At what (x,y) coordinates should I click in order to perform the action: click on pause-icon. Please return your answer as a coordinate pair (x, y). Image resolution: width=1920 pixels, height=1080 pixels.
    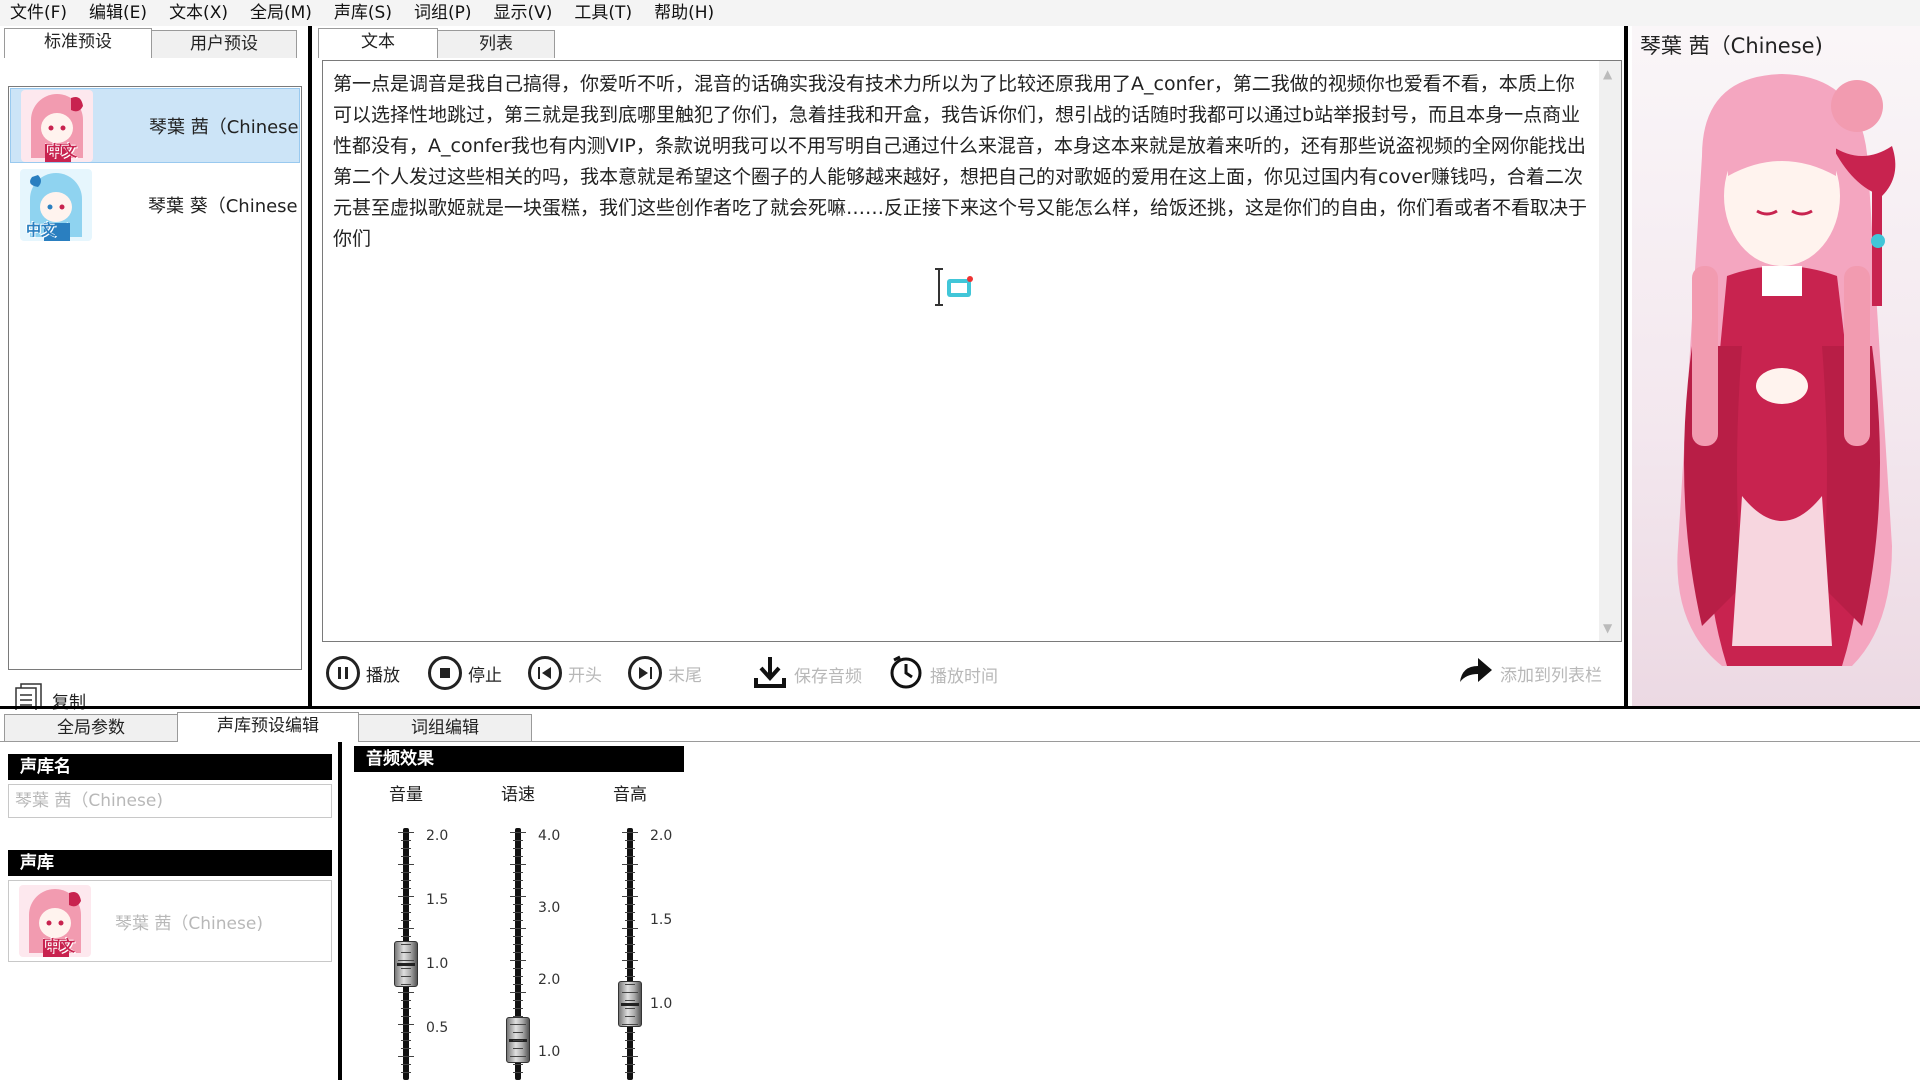
    Looking at the image, I should click on (343, 673).